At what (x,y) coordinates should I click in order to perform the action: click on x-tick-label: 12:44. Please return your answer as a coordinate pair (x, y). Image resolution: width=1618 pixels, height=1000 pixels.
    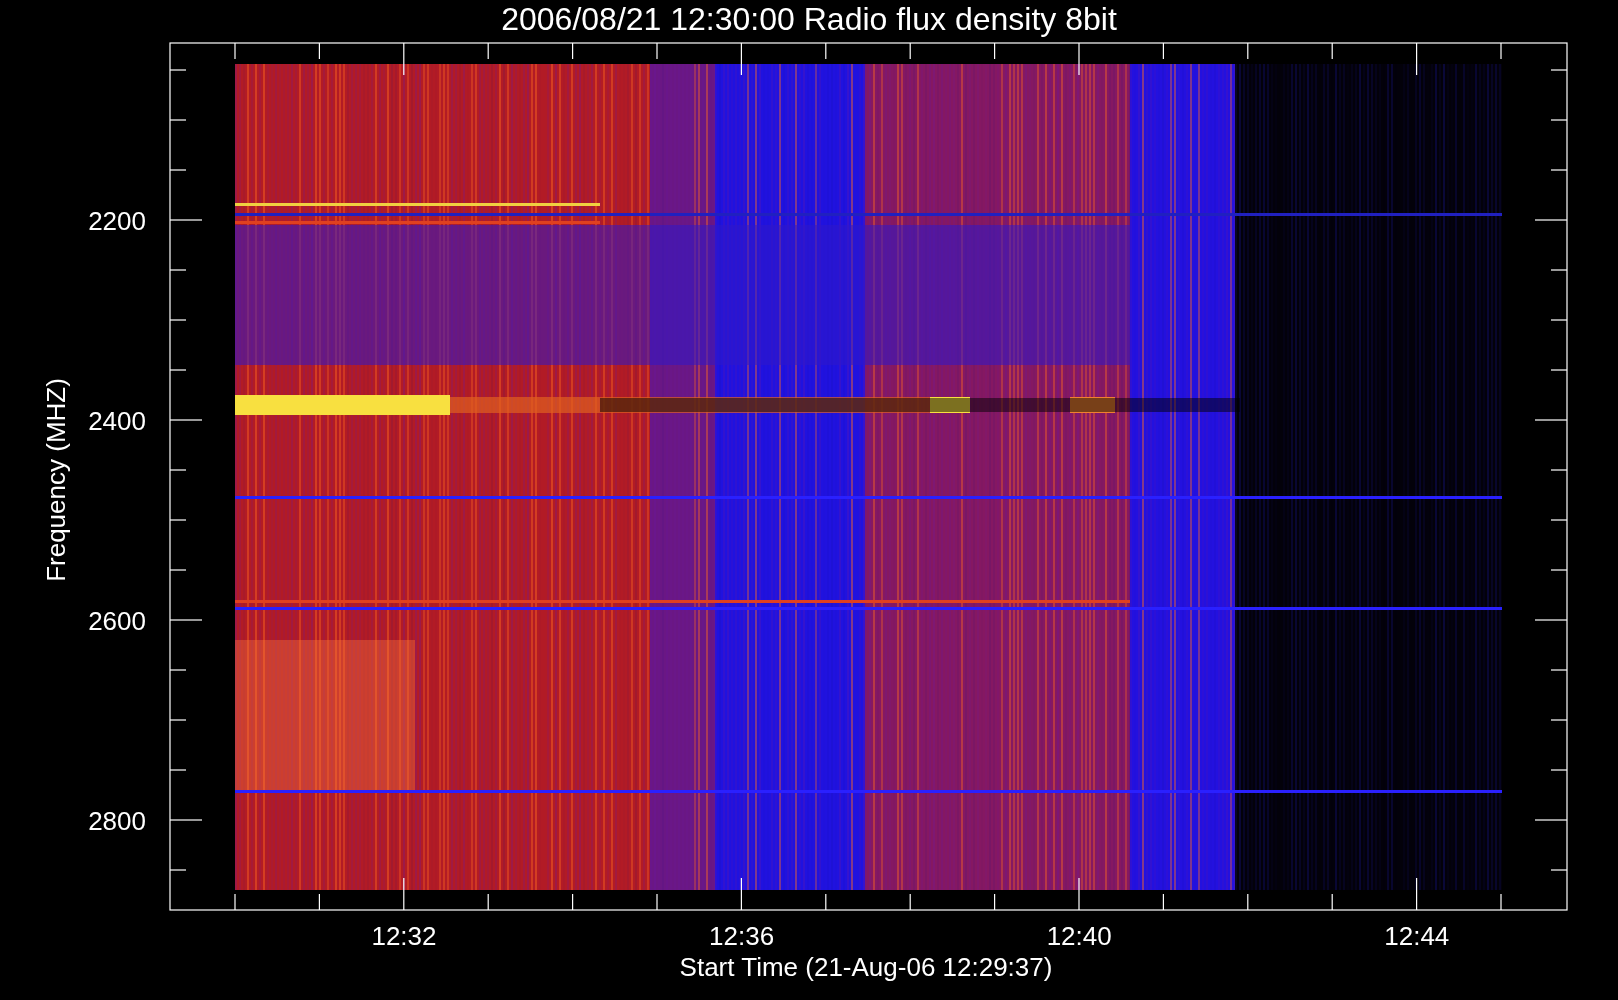
    Looking at the image, I should click on (1417, 936).